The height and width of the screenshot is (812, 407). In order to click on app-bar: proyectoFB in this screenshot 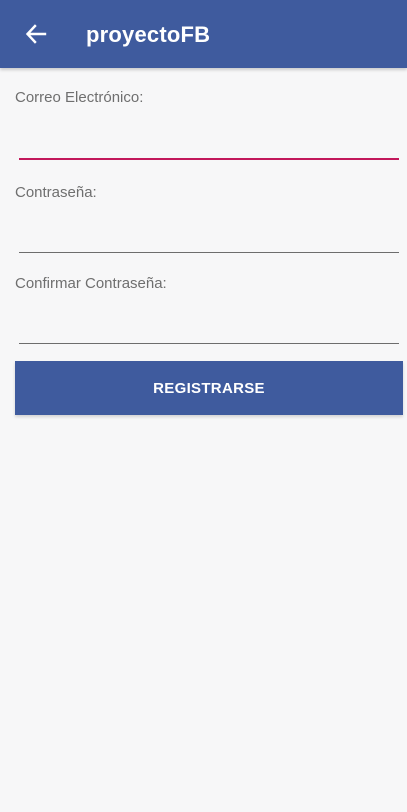, I will do `click(203, 34)`.